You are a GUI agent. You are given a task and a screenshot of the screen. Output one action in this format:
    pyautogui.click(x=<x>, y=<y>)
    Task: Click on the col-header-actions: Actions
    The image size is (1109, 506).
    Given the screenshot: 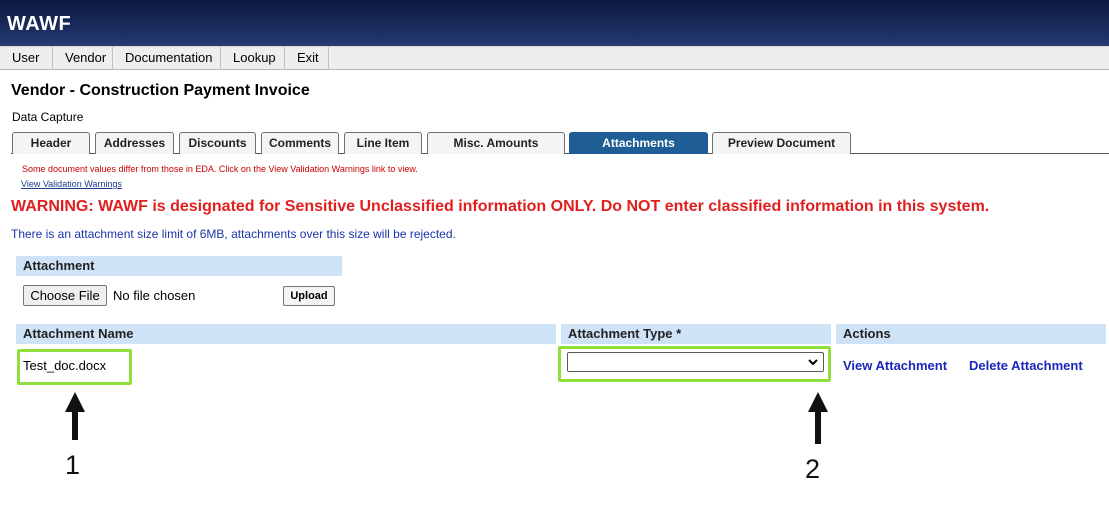 What is the action you would take?
    pyautogui.click(x=971, y=334)
    